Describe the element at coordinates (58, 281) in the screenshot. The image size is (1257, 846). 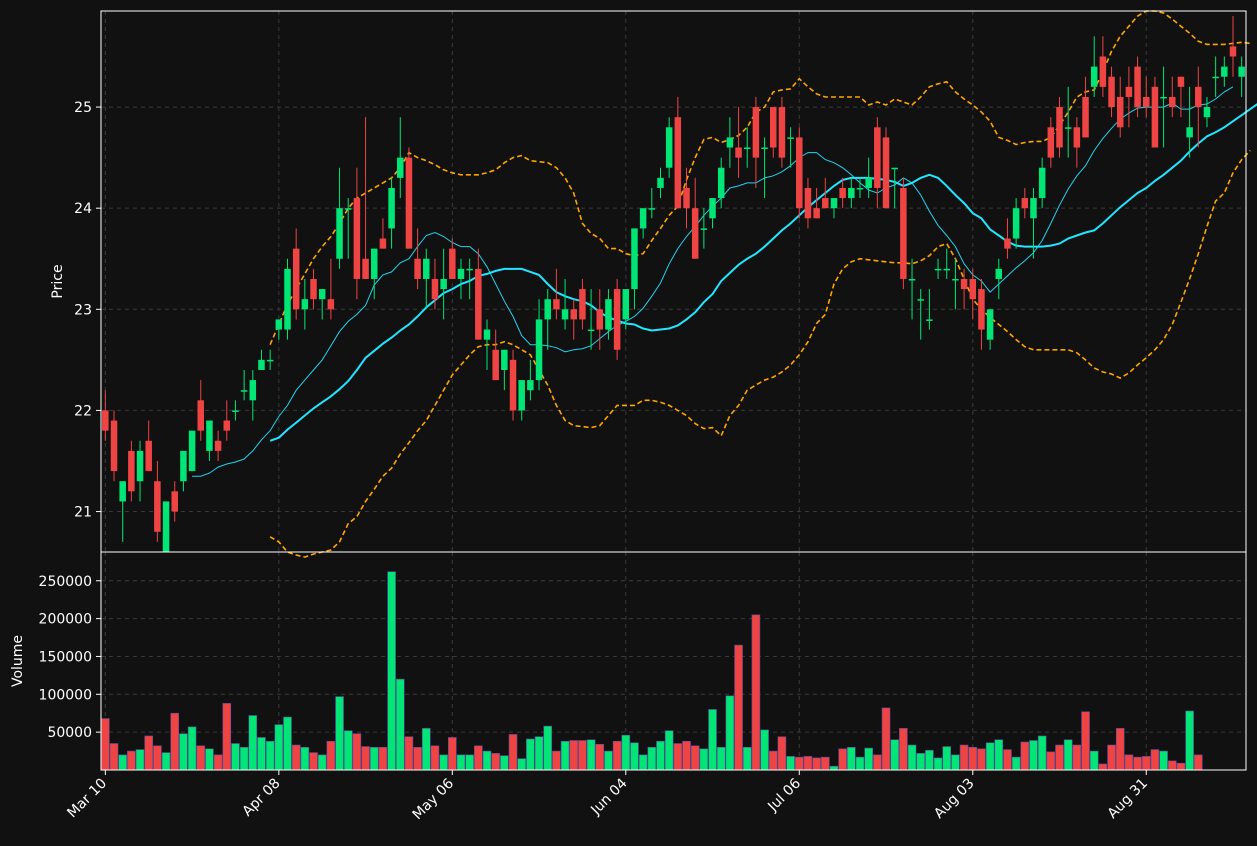
I see `price-axis-label: Price` at that location.